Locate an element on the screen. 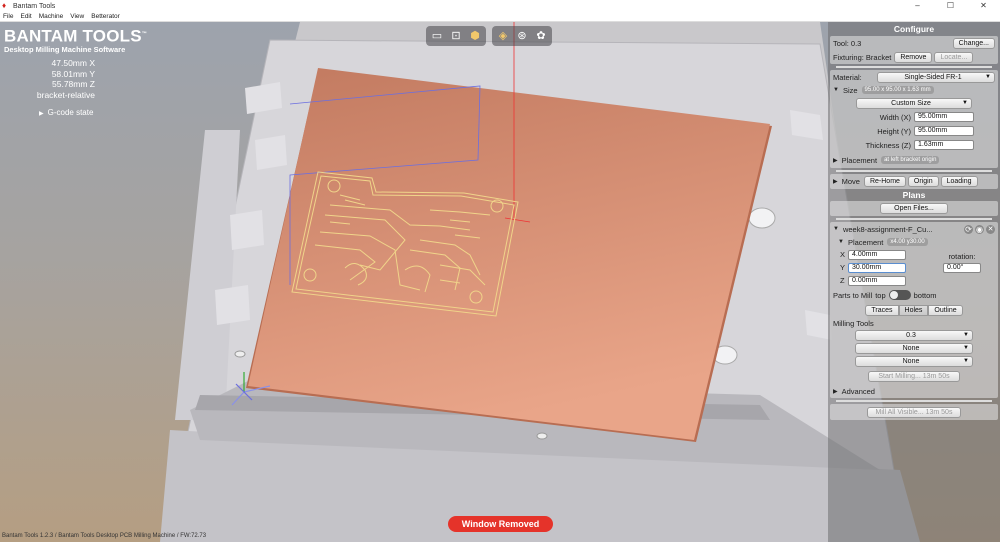 This screenshot has height=542, width=1000. coord-y: 58.01mm Y is located at coordinates (73, 73).